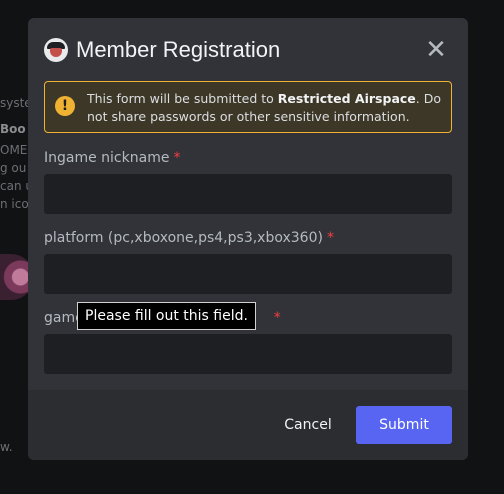 This screenshot has height=494, width=504. What do you see at coordinates (346, 98) in the screenshot?
I see `server-name: Restricted Airspace` at bounding box center [346, 98].